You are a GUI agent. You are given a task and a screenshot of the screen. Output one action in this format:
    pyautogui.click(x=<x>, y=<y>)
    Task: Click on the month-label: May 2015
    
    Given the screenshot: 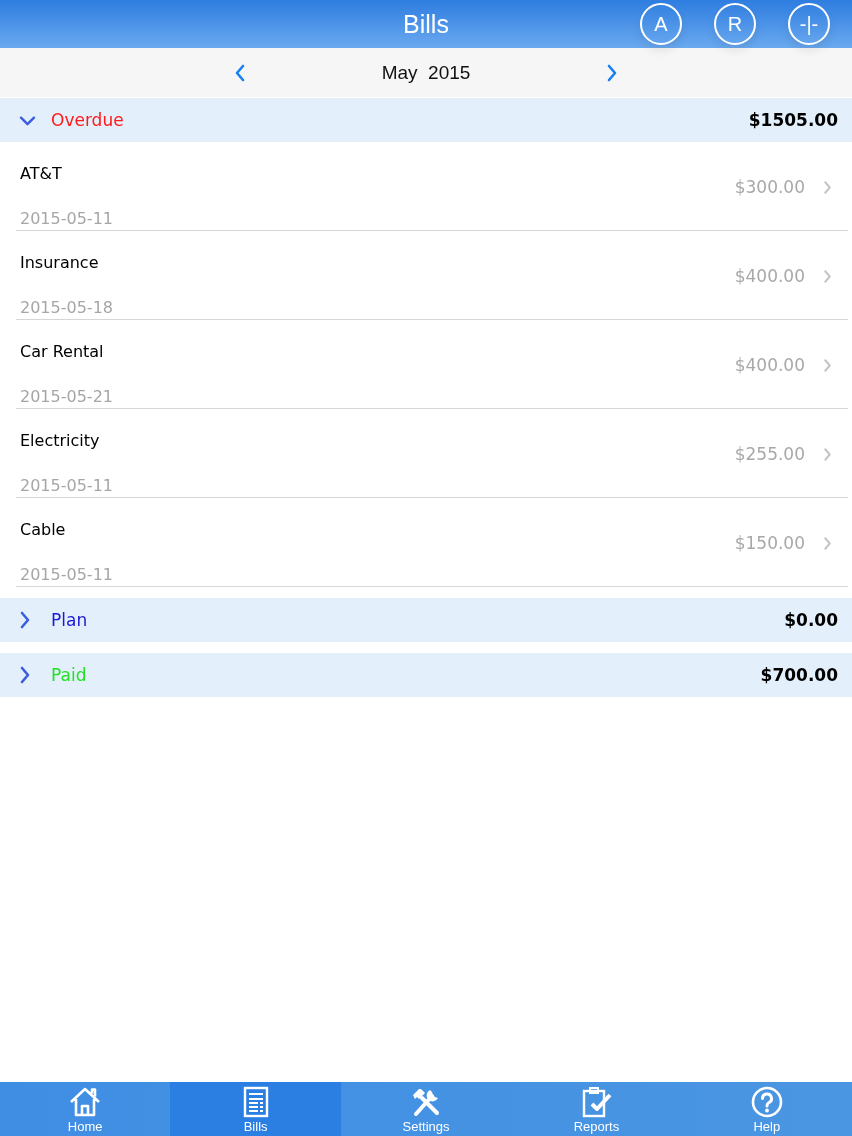 What is the action you would take?
    pyautogui.click(x=426, y=72)
    